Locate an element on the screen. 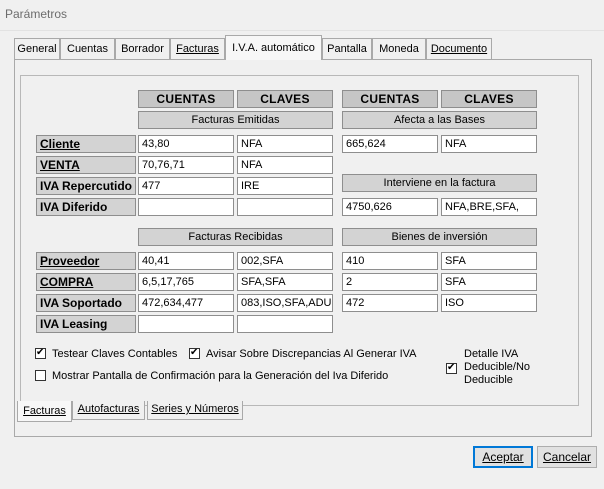 Image resolution: width=604 pixels, height=489 pixels. tab-facturas: Facturas is located at coordinates (197, 49).